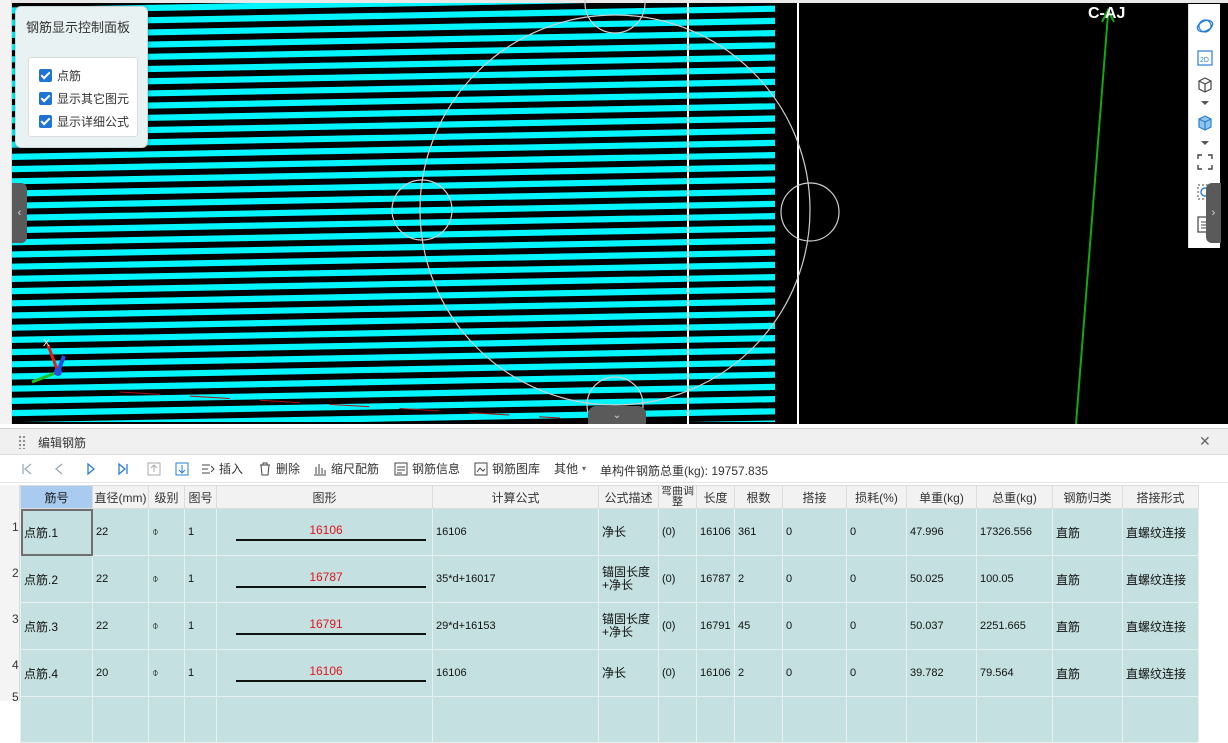  I want to click on cell-unit-weight: 50.037, so click(941, 626).